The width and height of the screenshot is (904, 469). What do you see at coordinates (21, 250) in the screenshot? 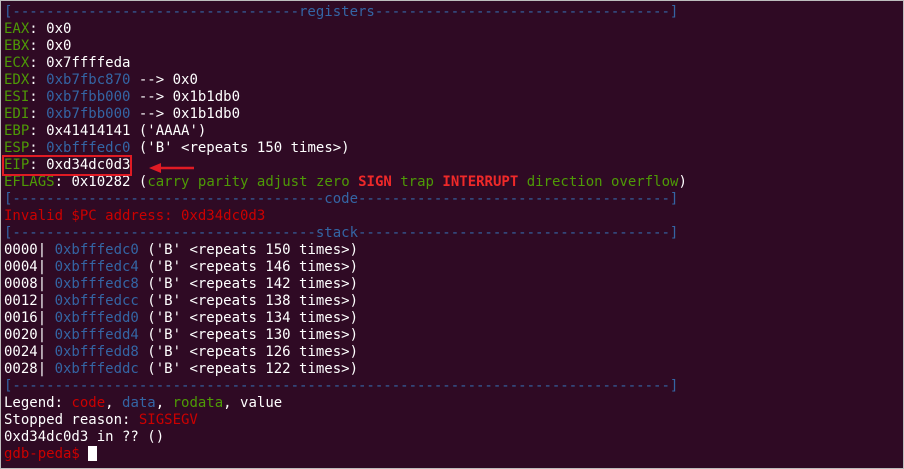
I see `stack-offset: 0000` at bounding box center [21, 250].